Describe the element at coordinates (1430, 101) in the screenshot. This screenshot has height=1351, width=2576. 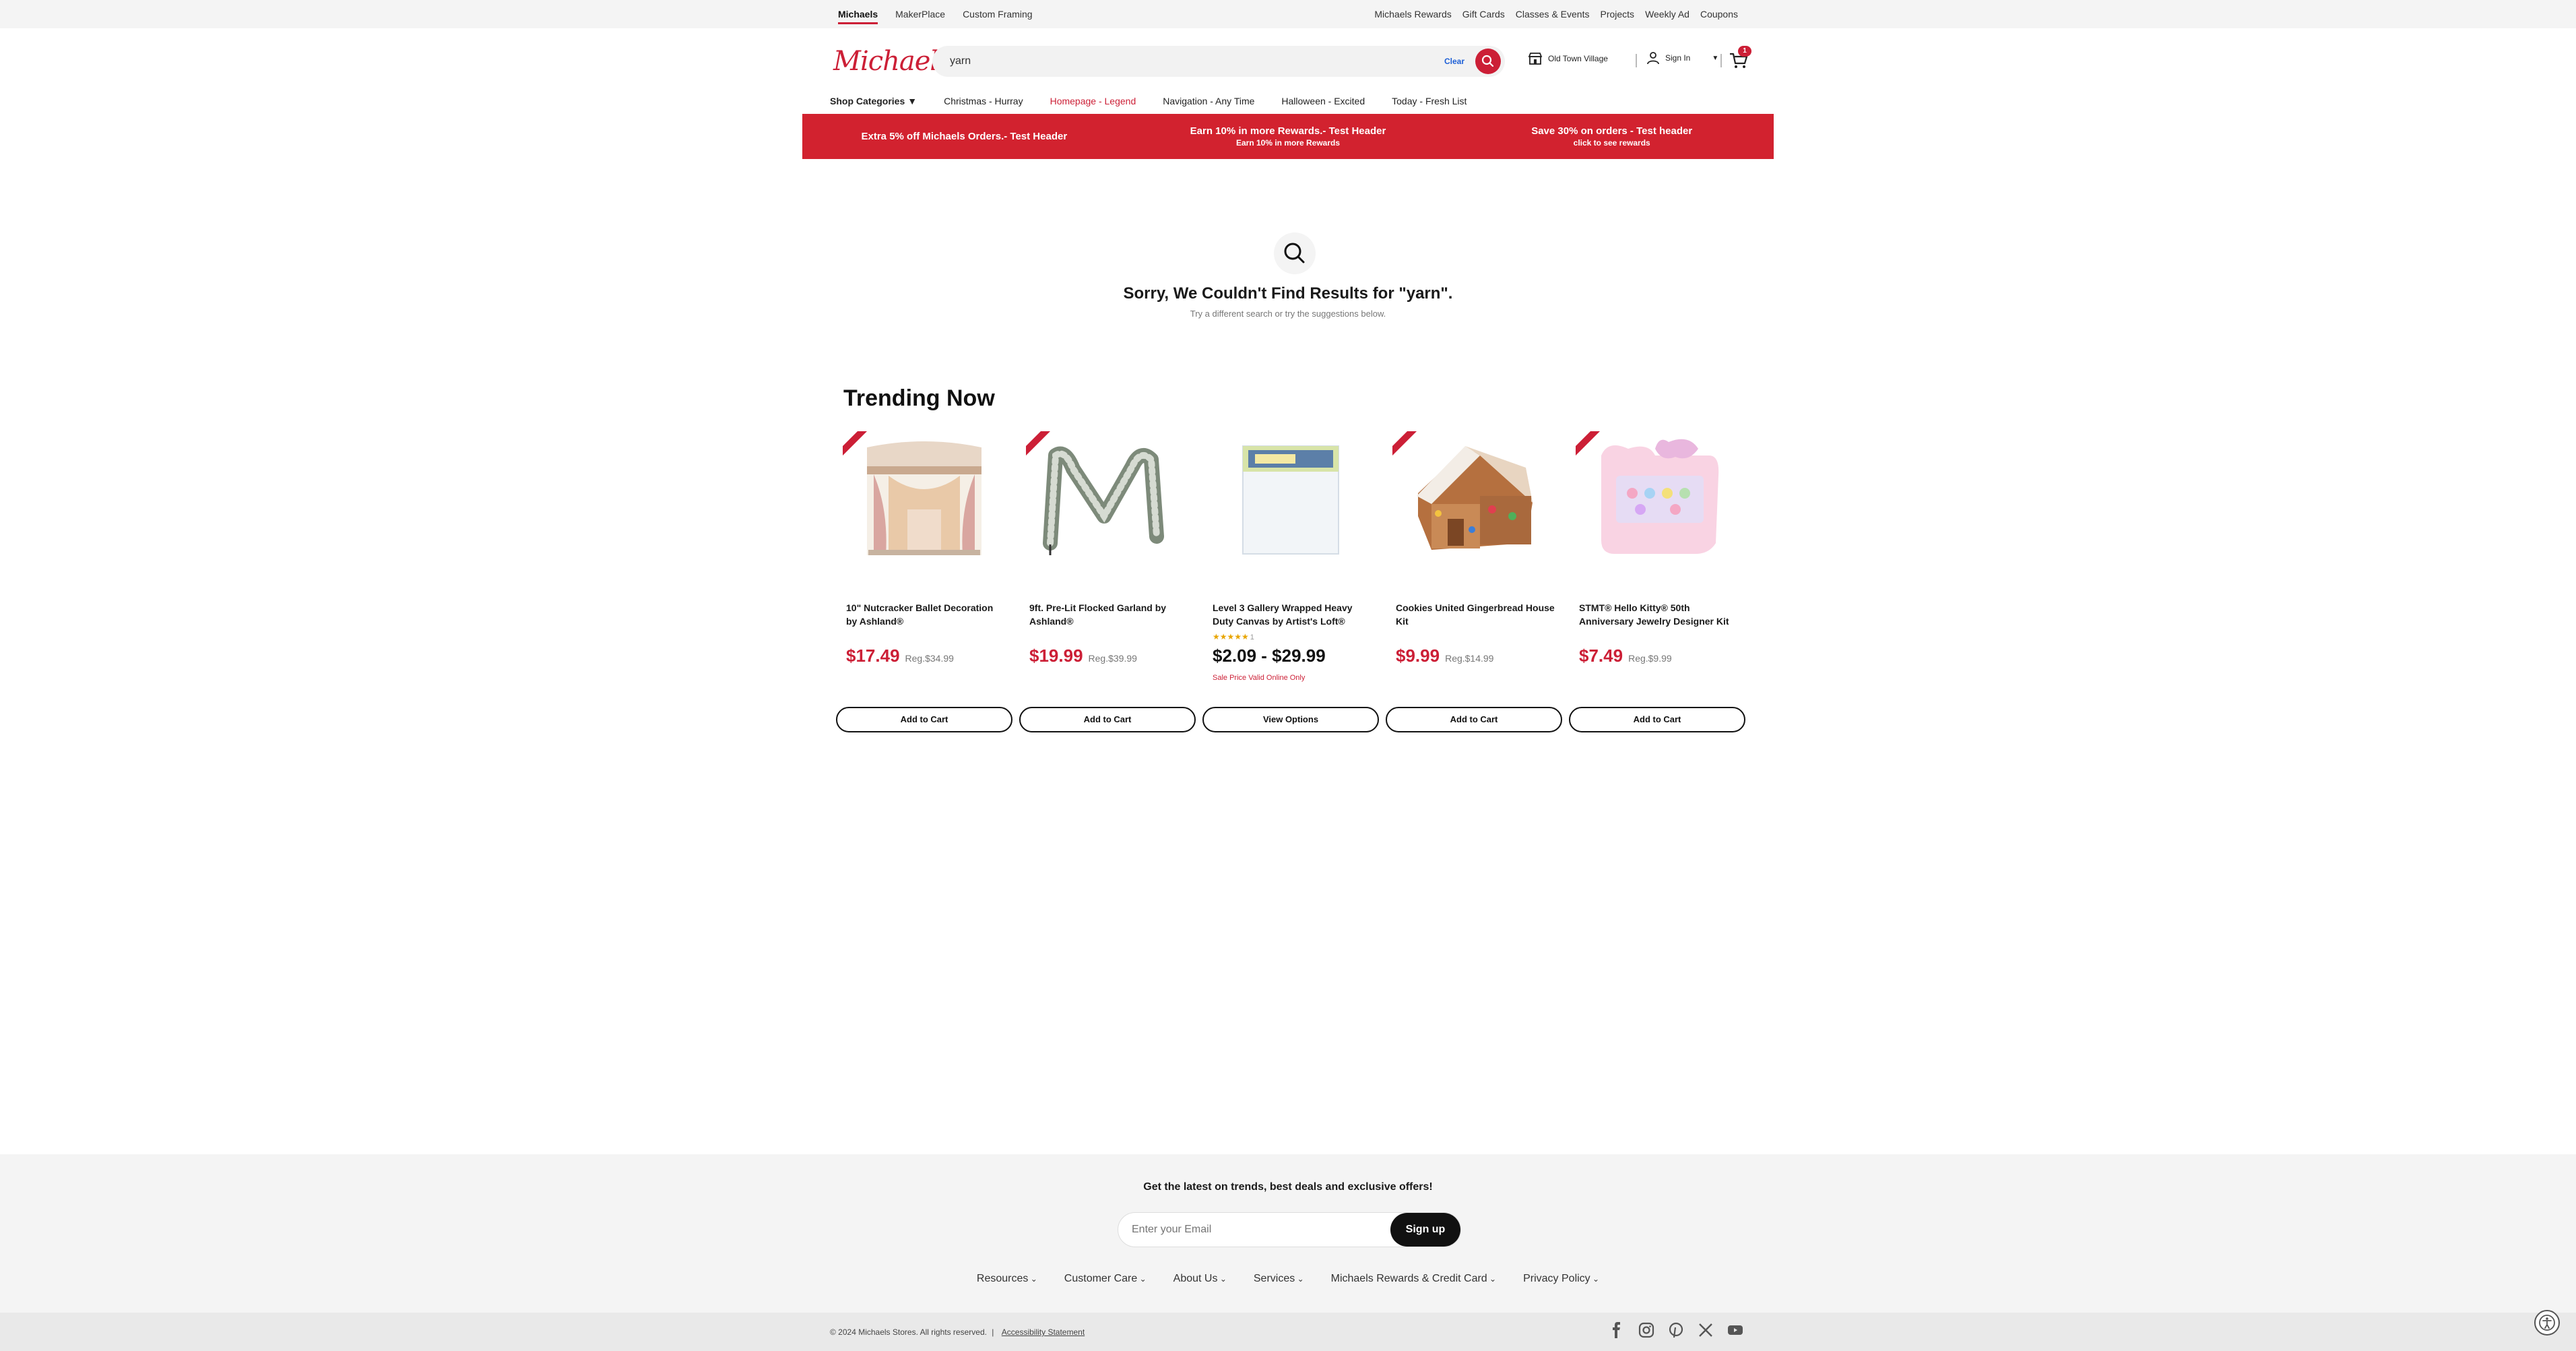
I see `nav-item-today: Today - Fresh List` at that location.